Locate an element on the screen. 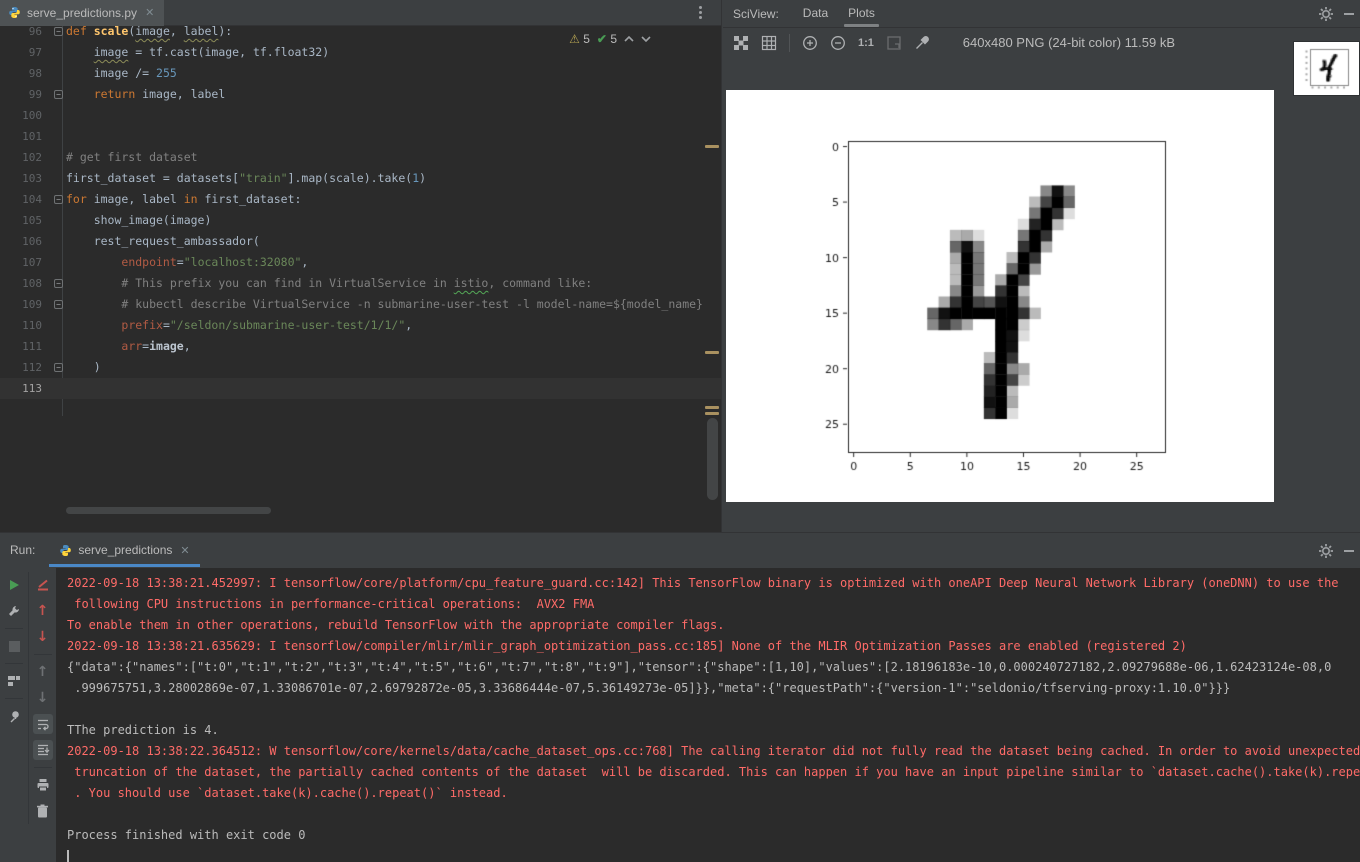 This screenshot has height=862, width=1360. down-stack-trace-icon: ↓ is located at coordinates (43, 637).